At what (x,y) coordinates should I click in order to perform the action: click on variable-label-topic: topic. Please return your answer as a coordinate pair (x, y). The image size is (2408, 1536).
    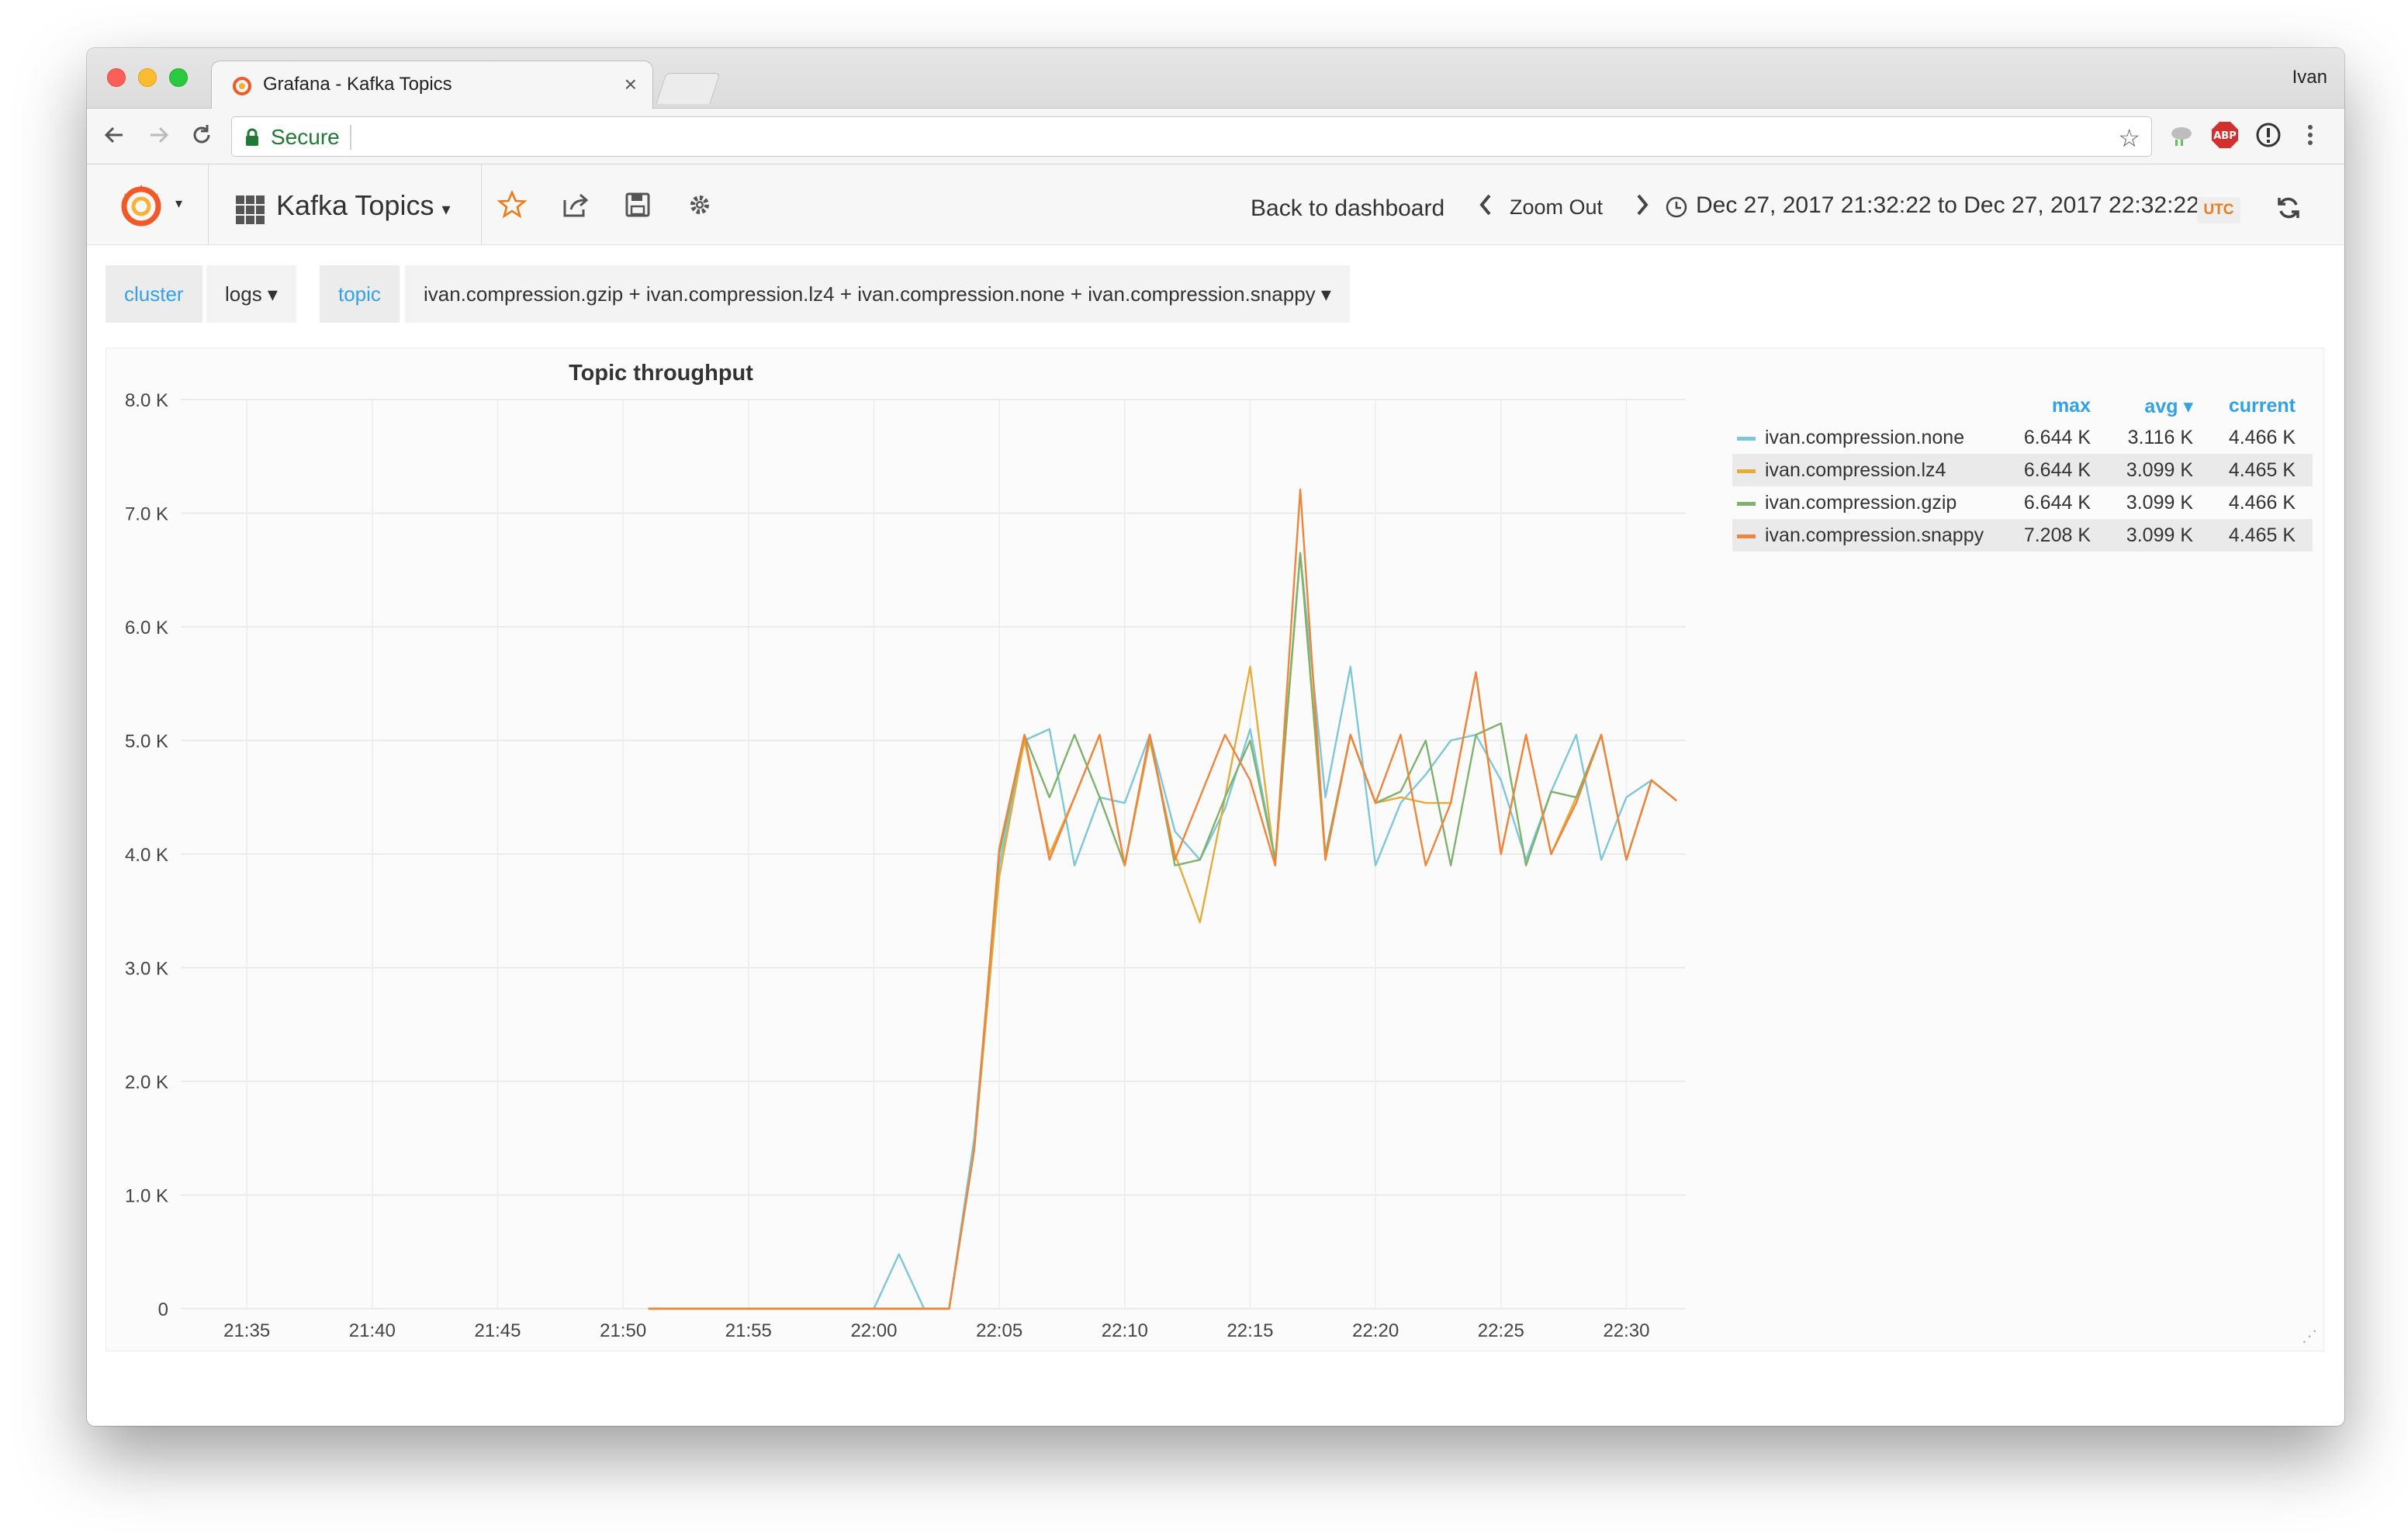
    Looking at the image, I should click on (360, 294).